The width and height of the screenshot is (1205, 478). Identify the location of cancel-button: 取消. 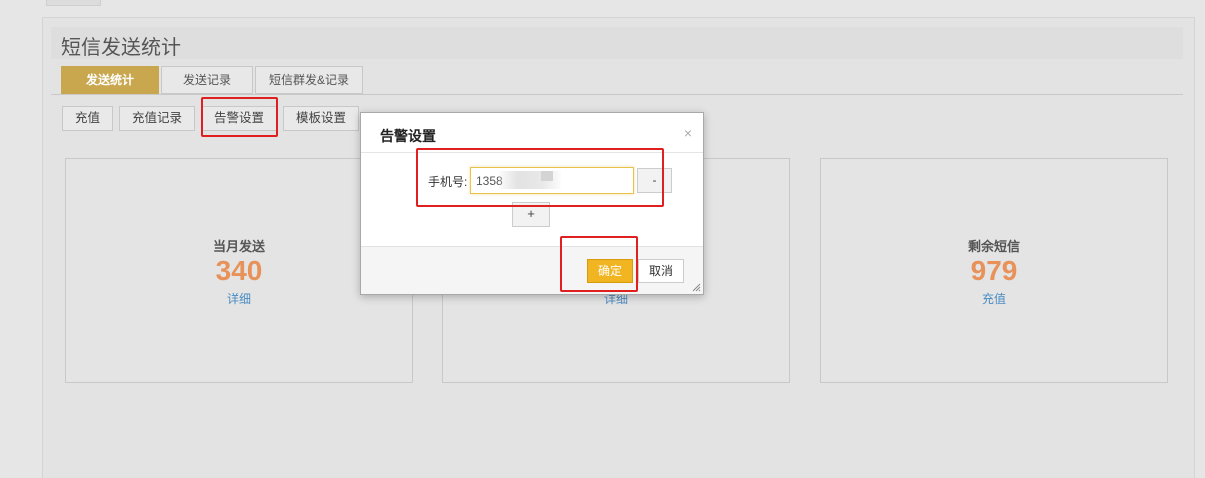
(661, 271).